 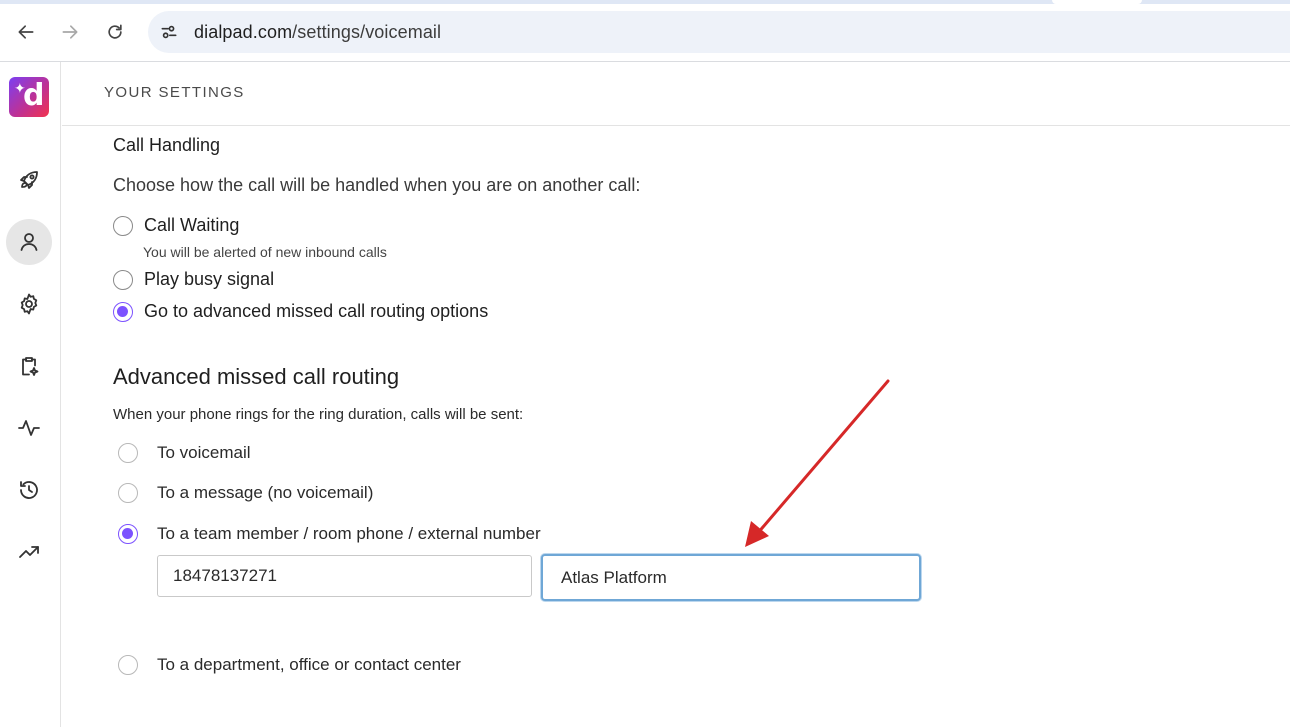 I want to click on tab-strip, so click(x=645, y=2).